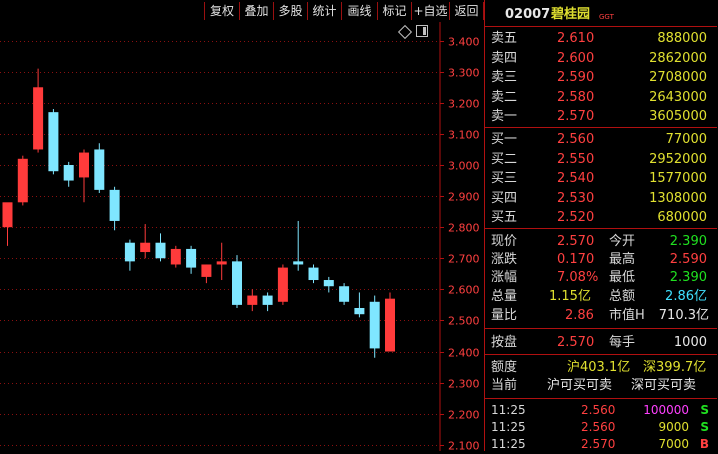 The image size is (718, 454). I want to click on quota-status-row: 当前 沪可买可卖 深可买可卖, so click(594, 385).